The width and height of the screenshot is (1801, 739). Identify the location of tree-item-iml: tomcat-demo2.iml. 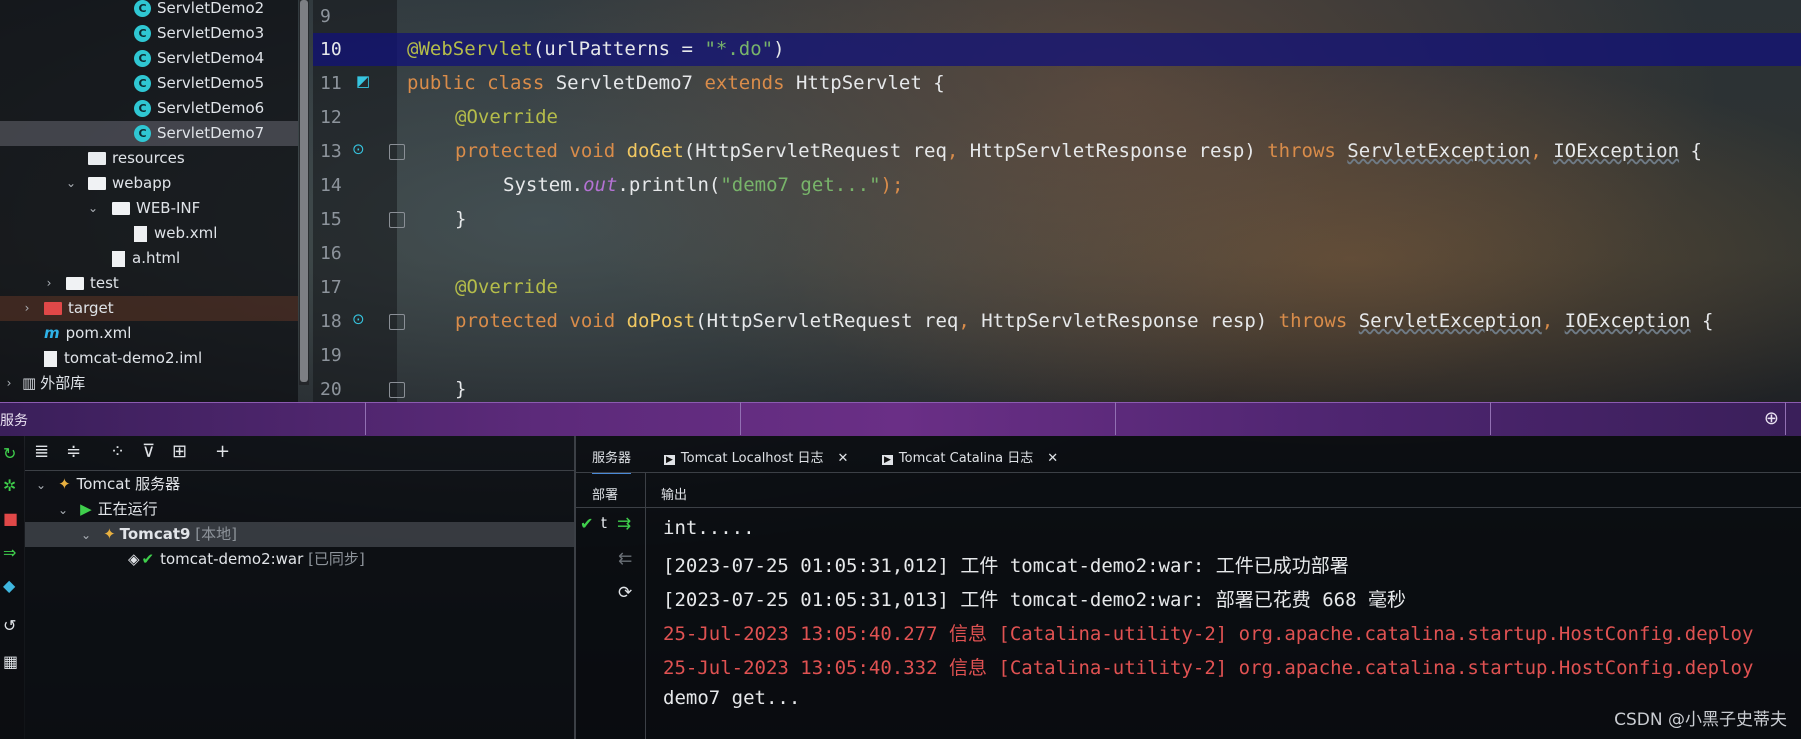
(123, 358).